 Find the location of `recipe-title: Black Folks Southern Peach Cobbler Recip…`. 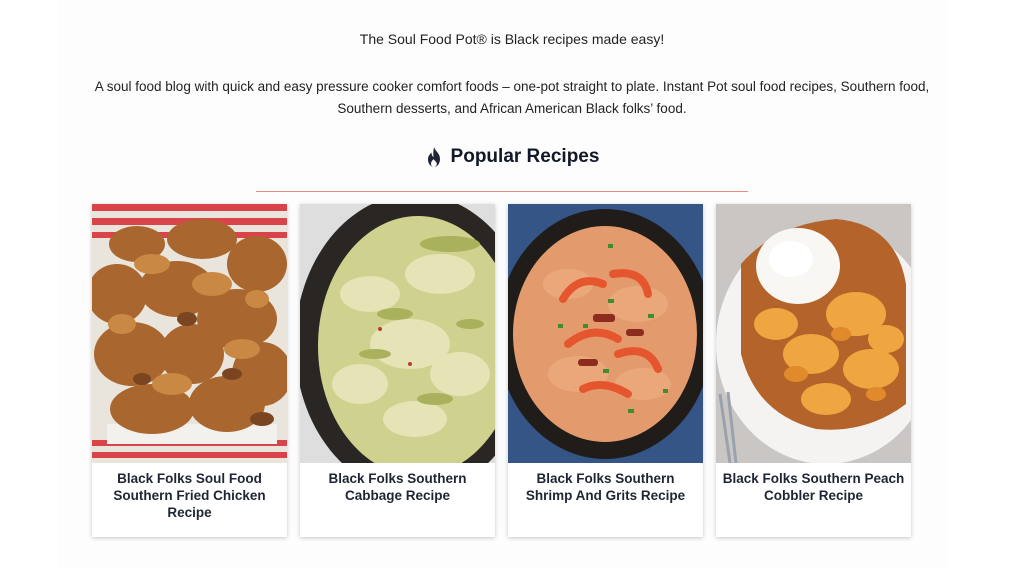

recipe-title: Black Folks Southern Peach Cobbler Recip… is located at coordinates (813, 483).